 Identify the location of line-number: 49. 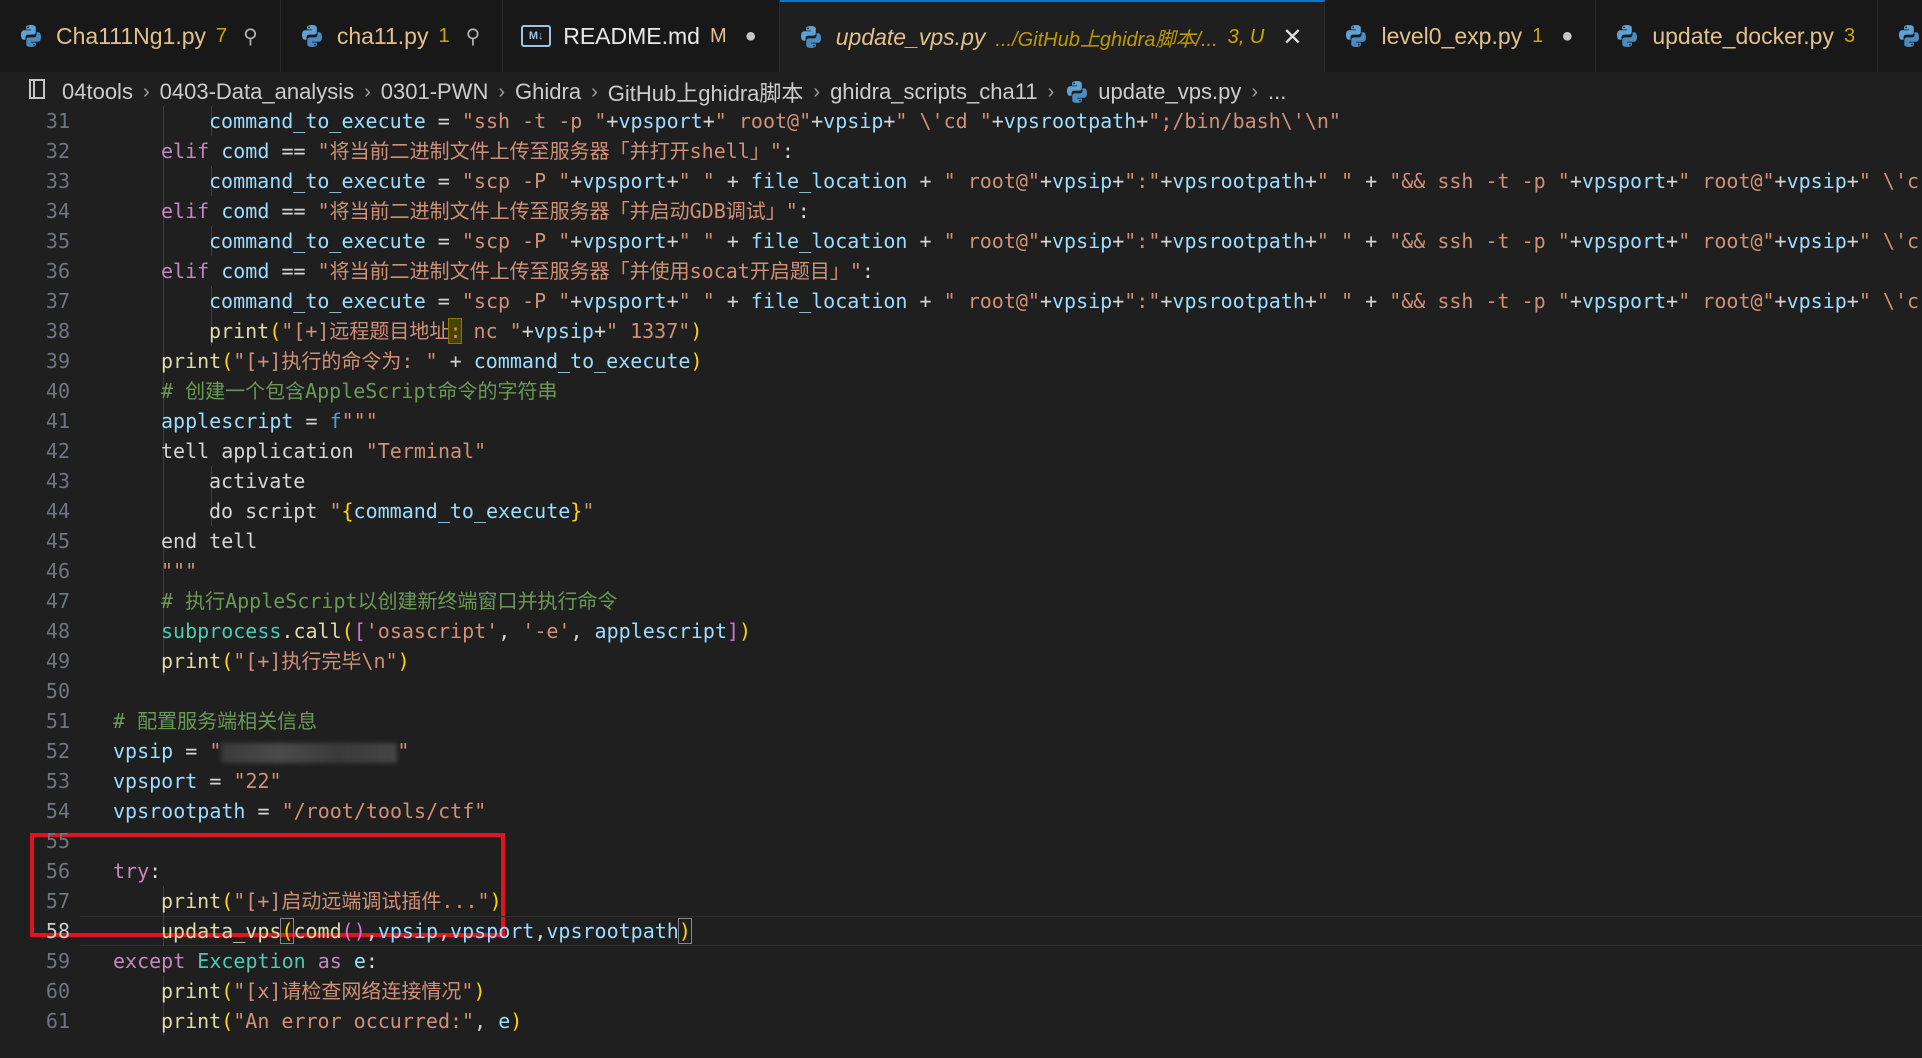
(57, 661).